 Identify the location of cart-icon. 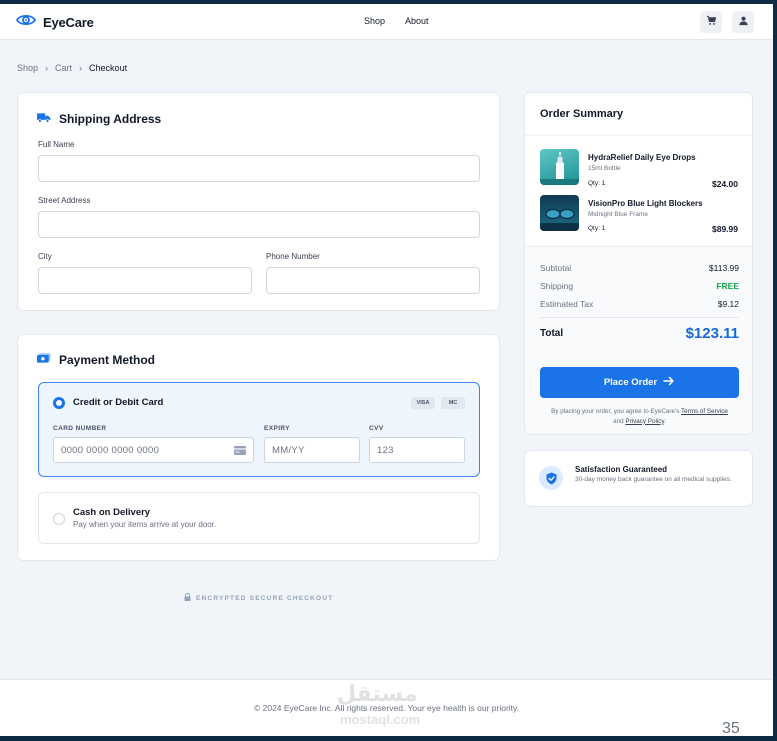
(711, 22).